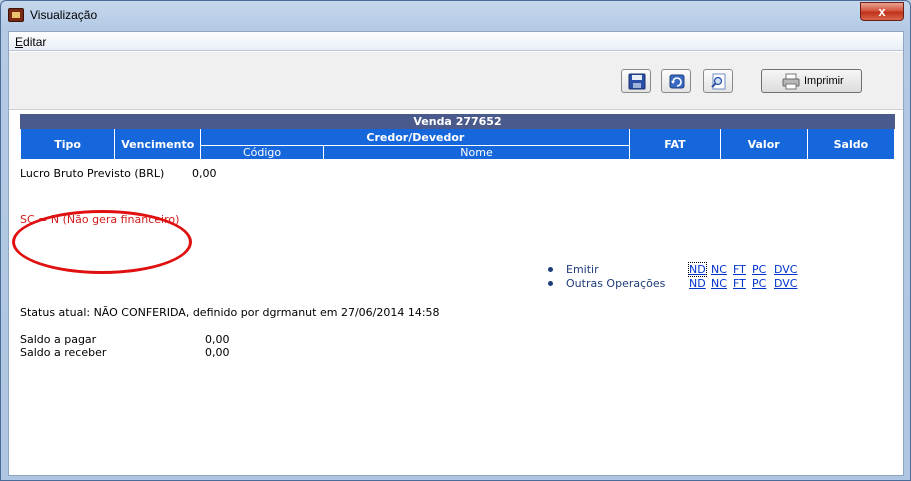 This screenshot has height=481, width=911. What do you see at coordinates (759, 269) in the screenshot?
I see `emitir-link-pc: PC` at bounding box center [759, 269].